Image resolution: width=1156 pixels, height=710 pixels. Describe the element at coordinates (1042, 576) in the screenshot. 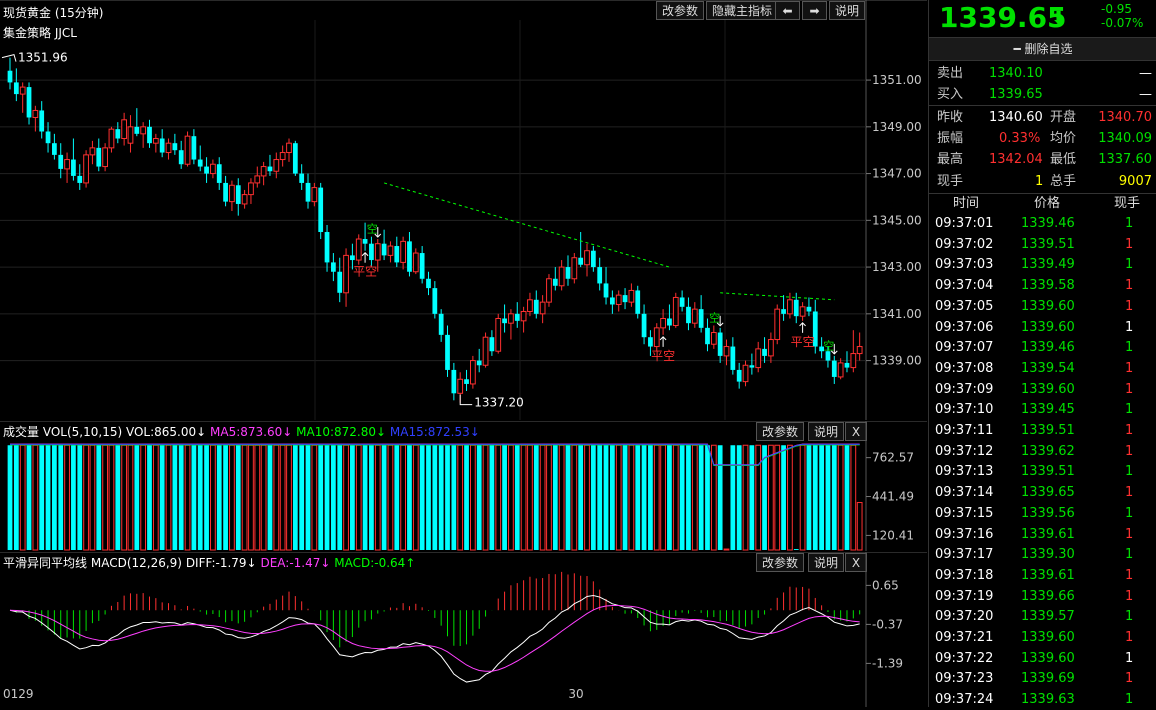

I see `trade-row: 09:37:18 1339.61 1` at that location.